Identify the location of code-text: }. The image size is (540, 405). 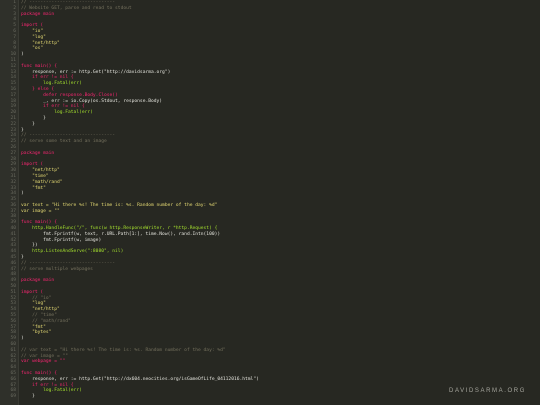
(28, 397).